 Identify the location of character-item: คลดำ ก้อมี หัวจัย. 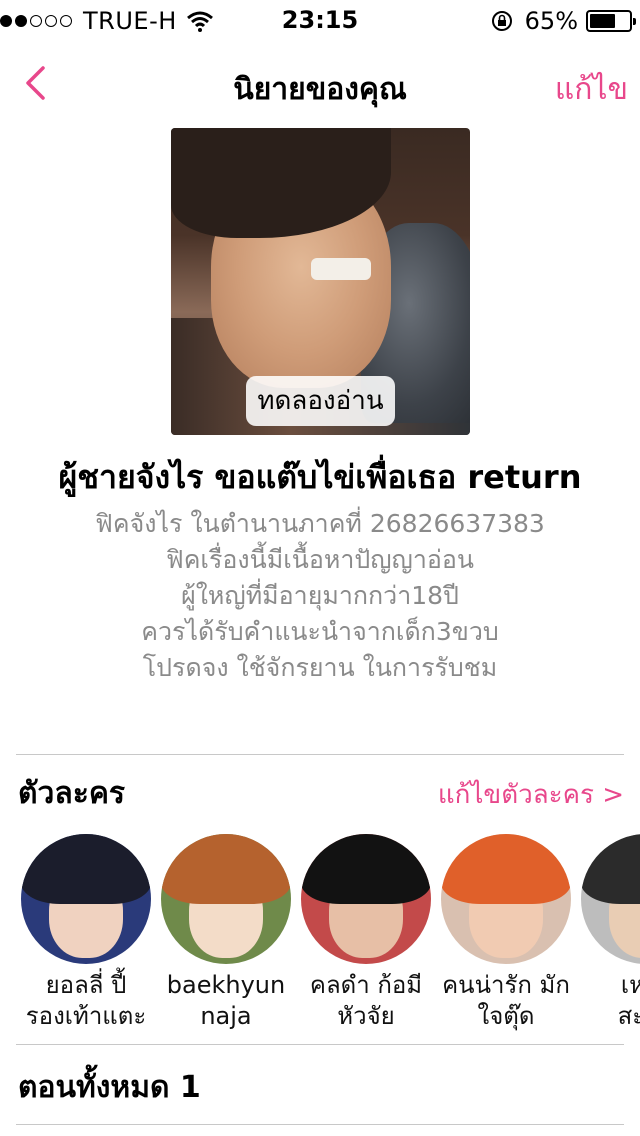
(366, 933).